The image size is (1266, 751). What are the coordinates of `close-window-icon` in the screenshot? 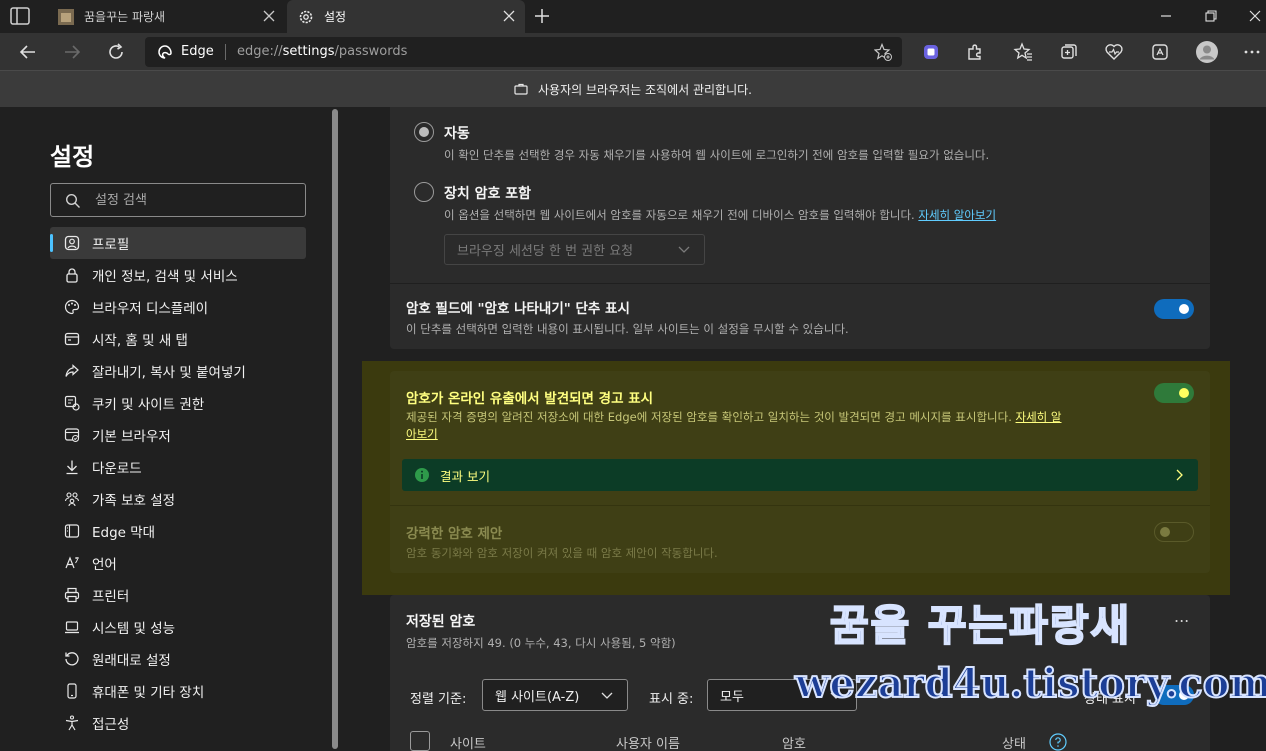 It's located at (1255, 16).